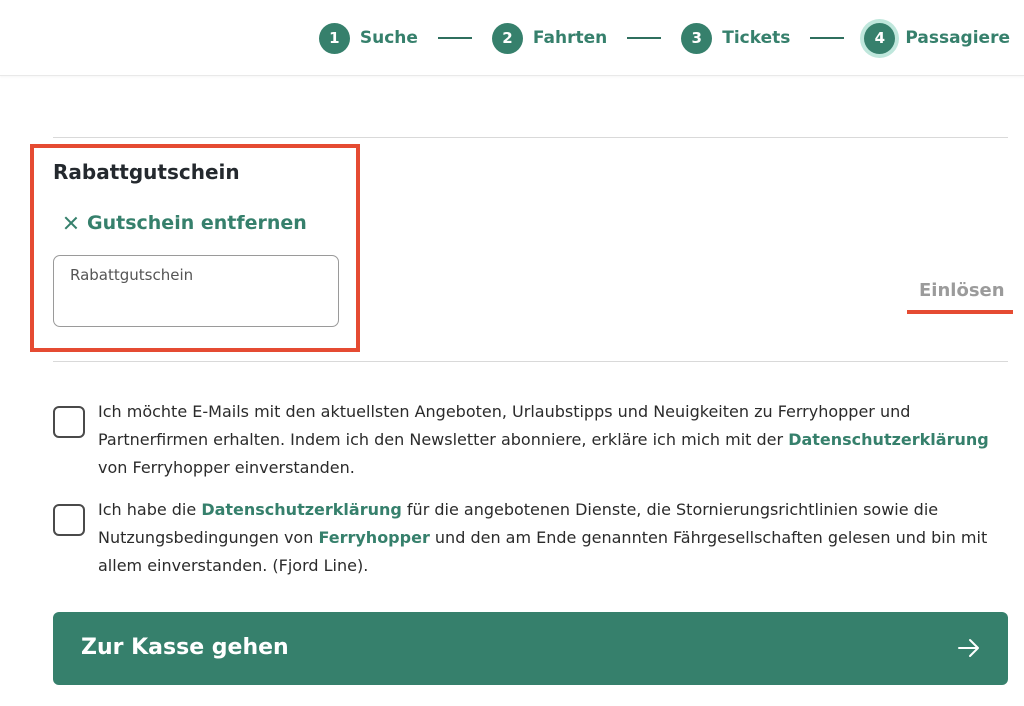 The image size is (1024, 706). What do you see at coordinates (756, 38) in the screenshot?
I see `step-label: Tickets` at bounding box center [756, 38].